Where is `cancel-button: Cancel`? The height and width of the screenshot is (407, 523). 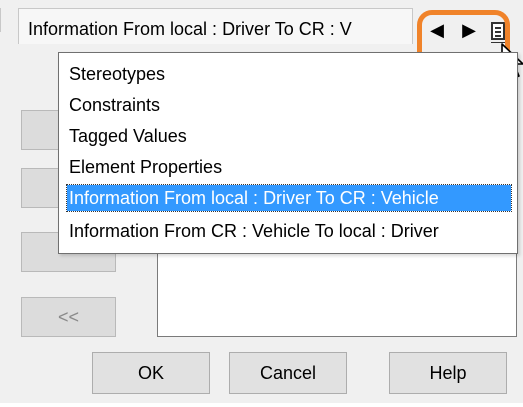 cancel-button: Cancel is located at coordinates (288, 373).